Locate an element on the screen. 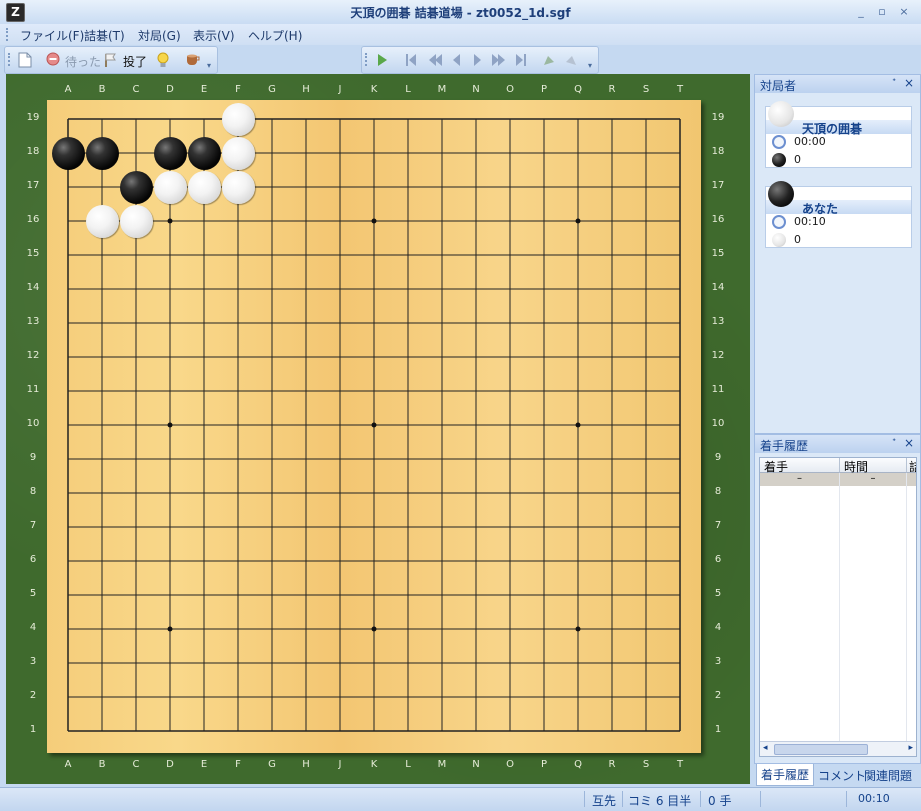  column-label: H is located at coordinates (306, 764).